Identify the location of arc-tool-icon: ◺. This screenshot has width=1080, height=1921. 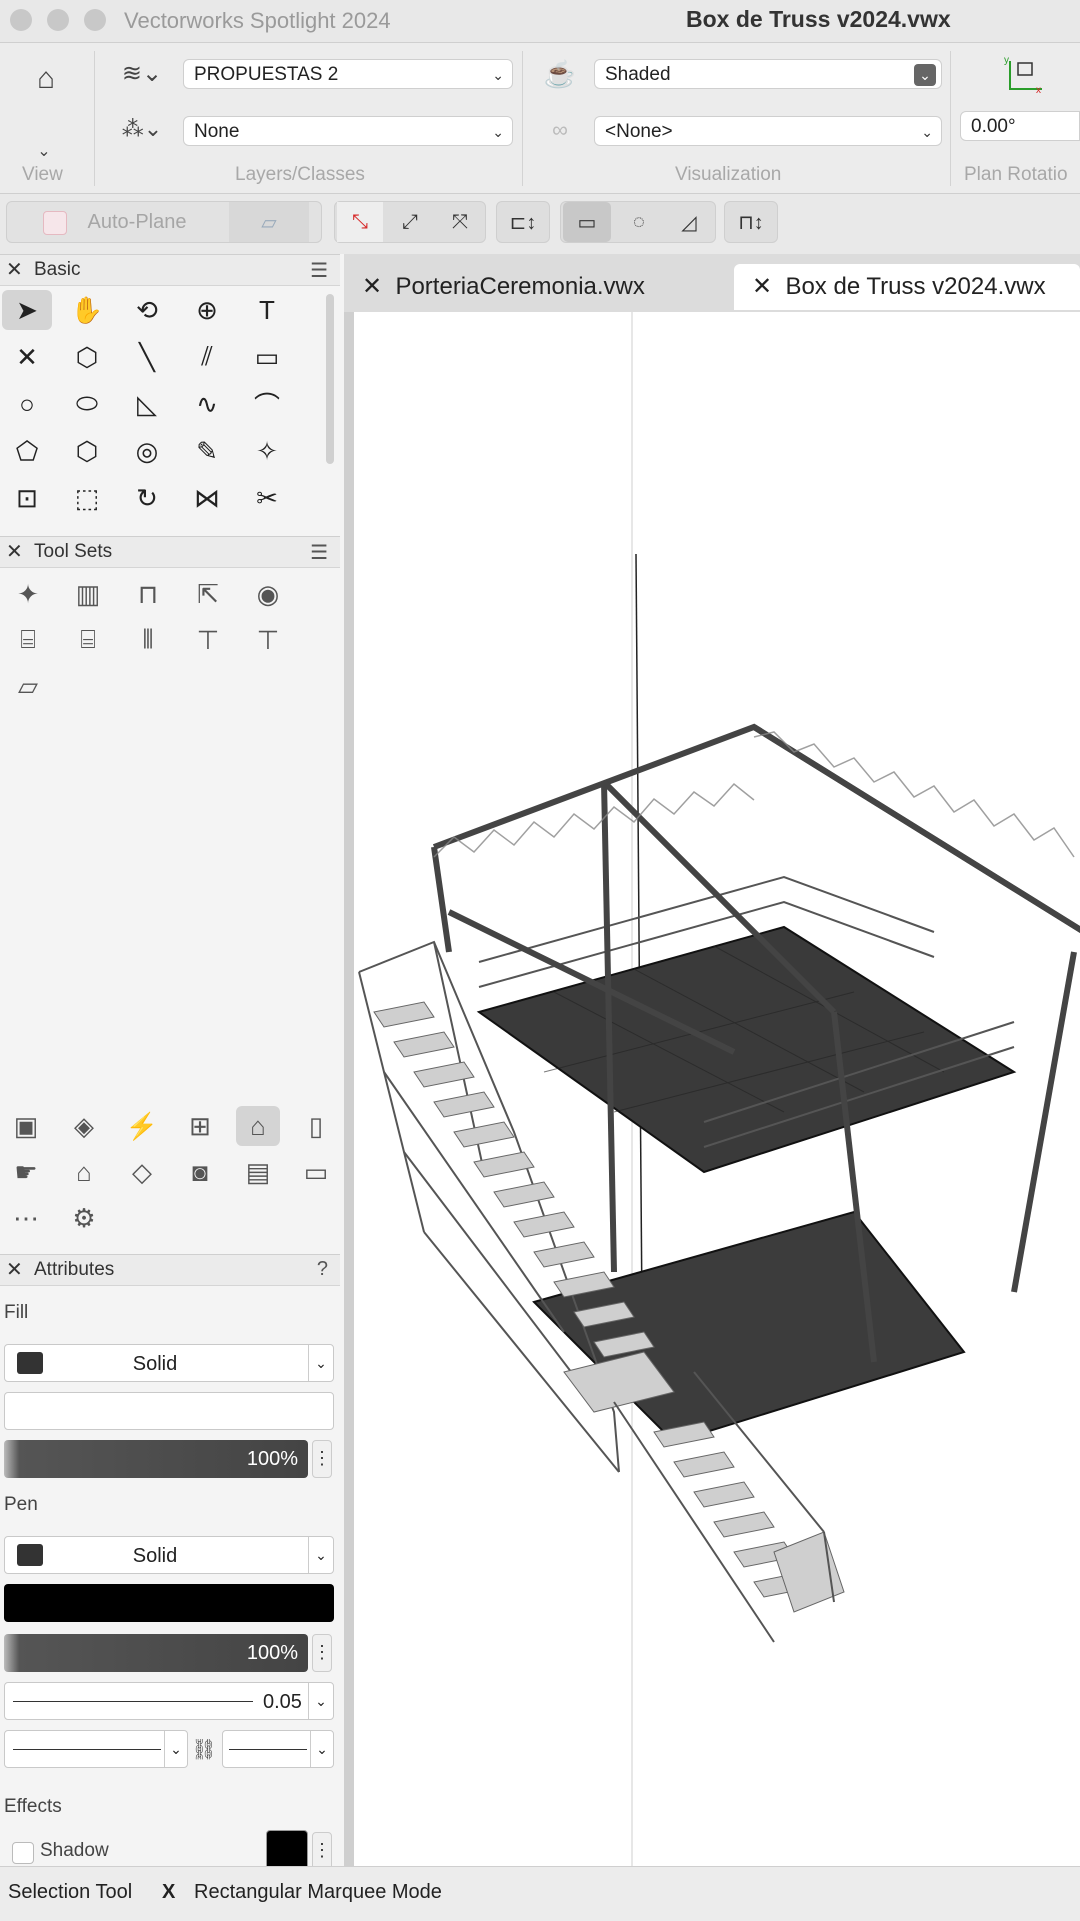
(147, 404).